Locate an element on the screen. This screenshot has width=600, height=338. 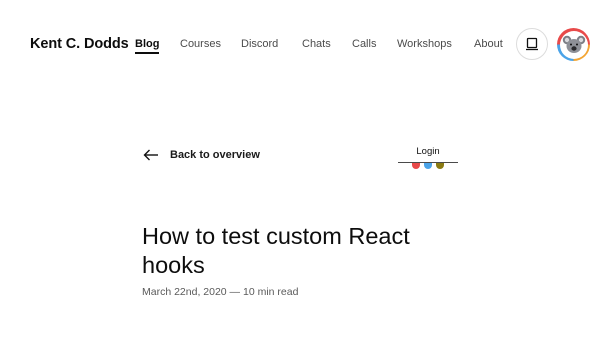
arrow-left-icon is located at coordinates (150, 155).